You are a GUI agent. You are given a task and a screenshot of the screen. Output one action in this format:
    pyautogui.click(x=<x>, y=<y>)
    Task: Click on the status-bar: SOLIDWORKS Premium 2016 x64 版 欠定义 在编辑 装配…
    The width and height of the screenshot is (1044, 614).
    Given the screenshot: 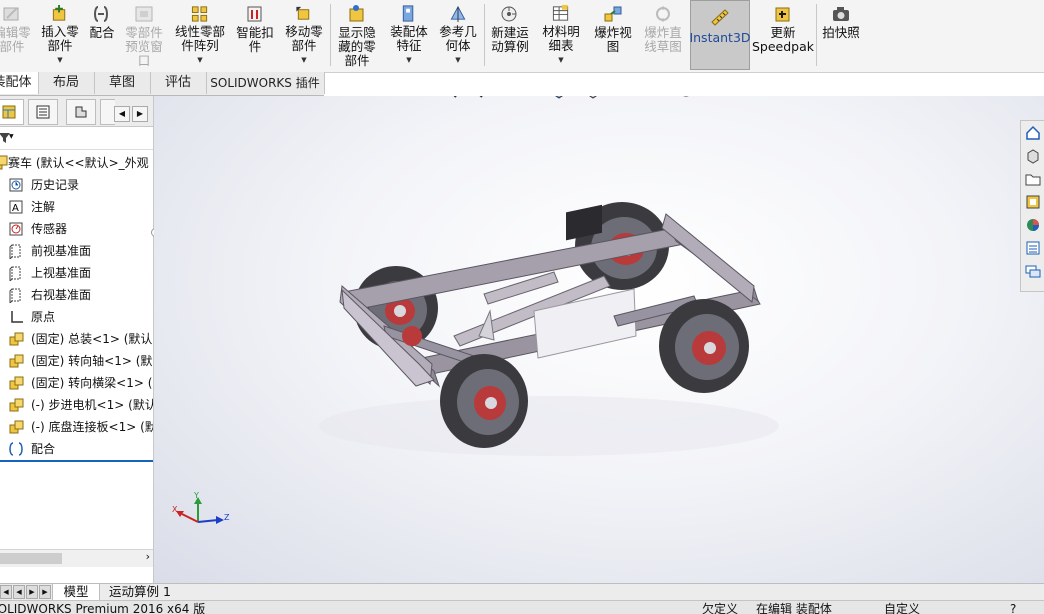 What is the action you would take?
    pyautogui.click(x=522, y=607)
    